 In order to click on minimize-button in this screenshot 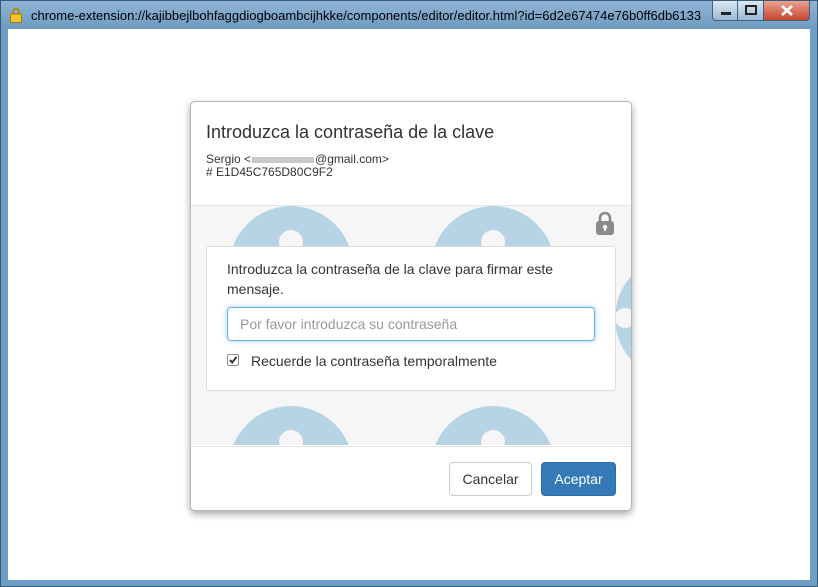, I will do `click(725, 11)`.